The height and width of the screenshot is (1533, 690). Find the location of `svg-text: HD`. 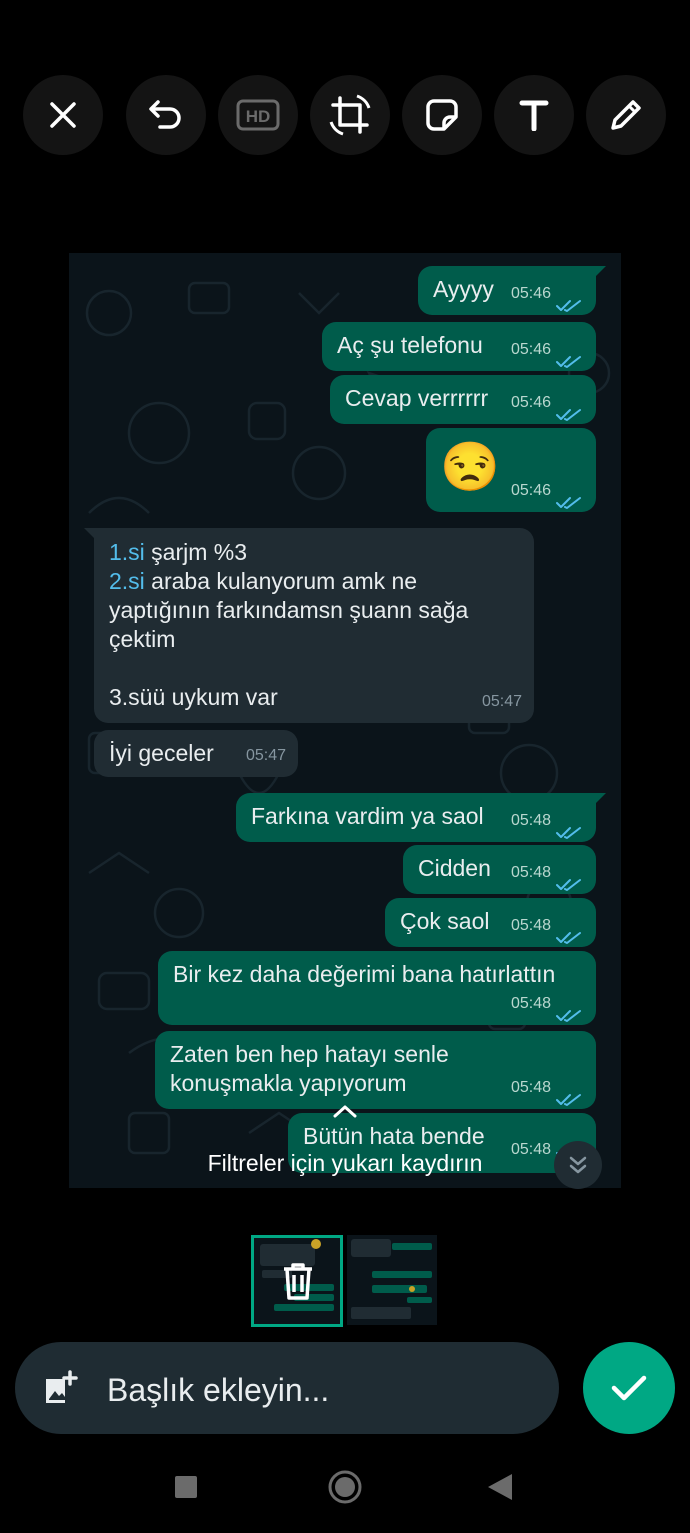

svg-text: HD is located at coordinates (258, 116).